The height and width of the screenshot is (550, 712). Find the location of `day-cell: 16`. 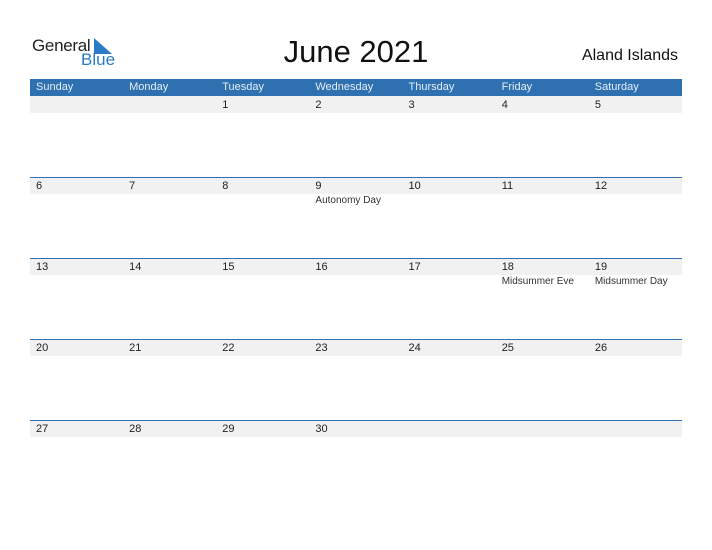

day-cell: 16 is located at coordinates (355, 298).